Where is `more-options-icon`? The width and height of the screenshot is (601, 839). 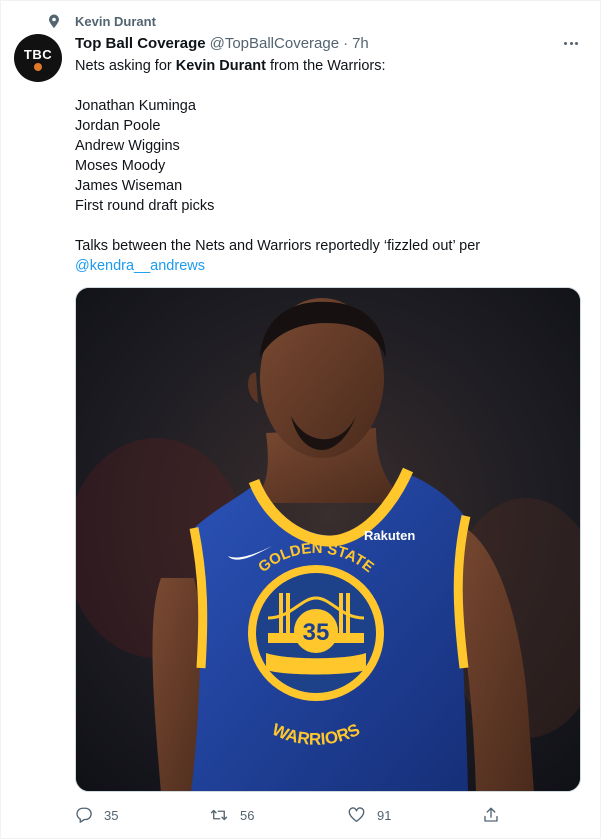 more-options-icon is located at coordinates (571, 43).